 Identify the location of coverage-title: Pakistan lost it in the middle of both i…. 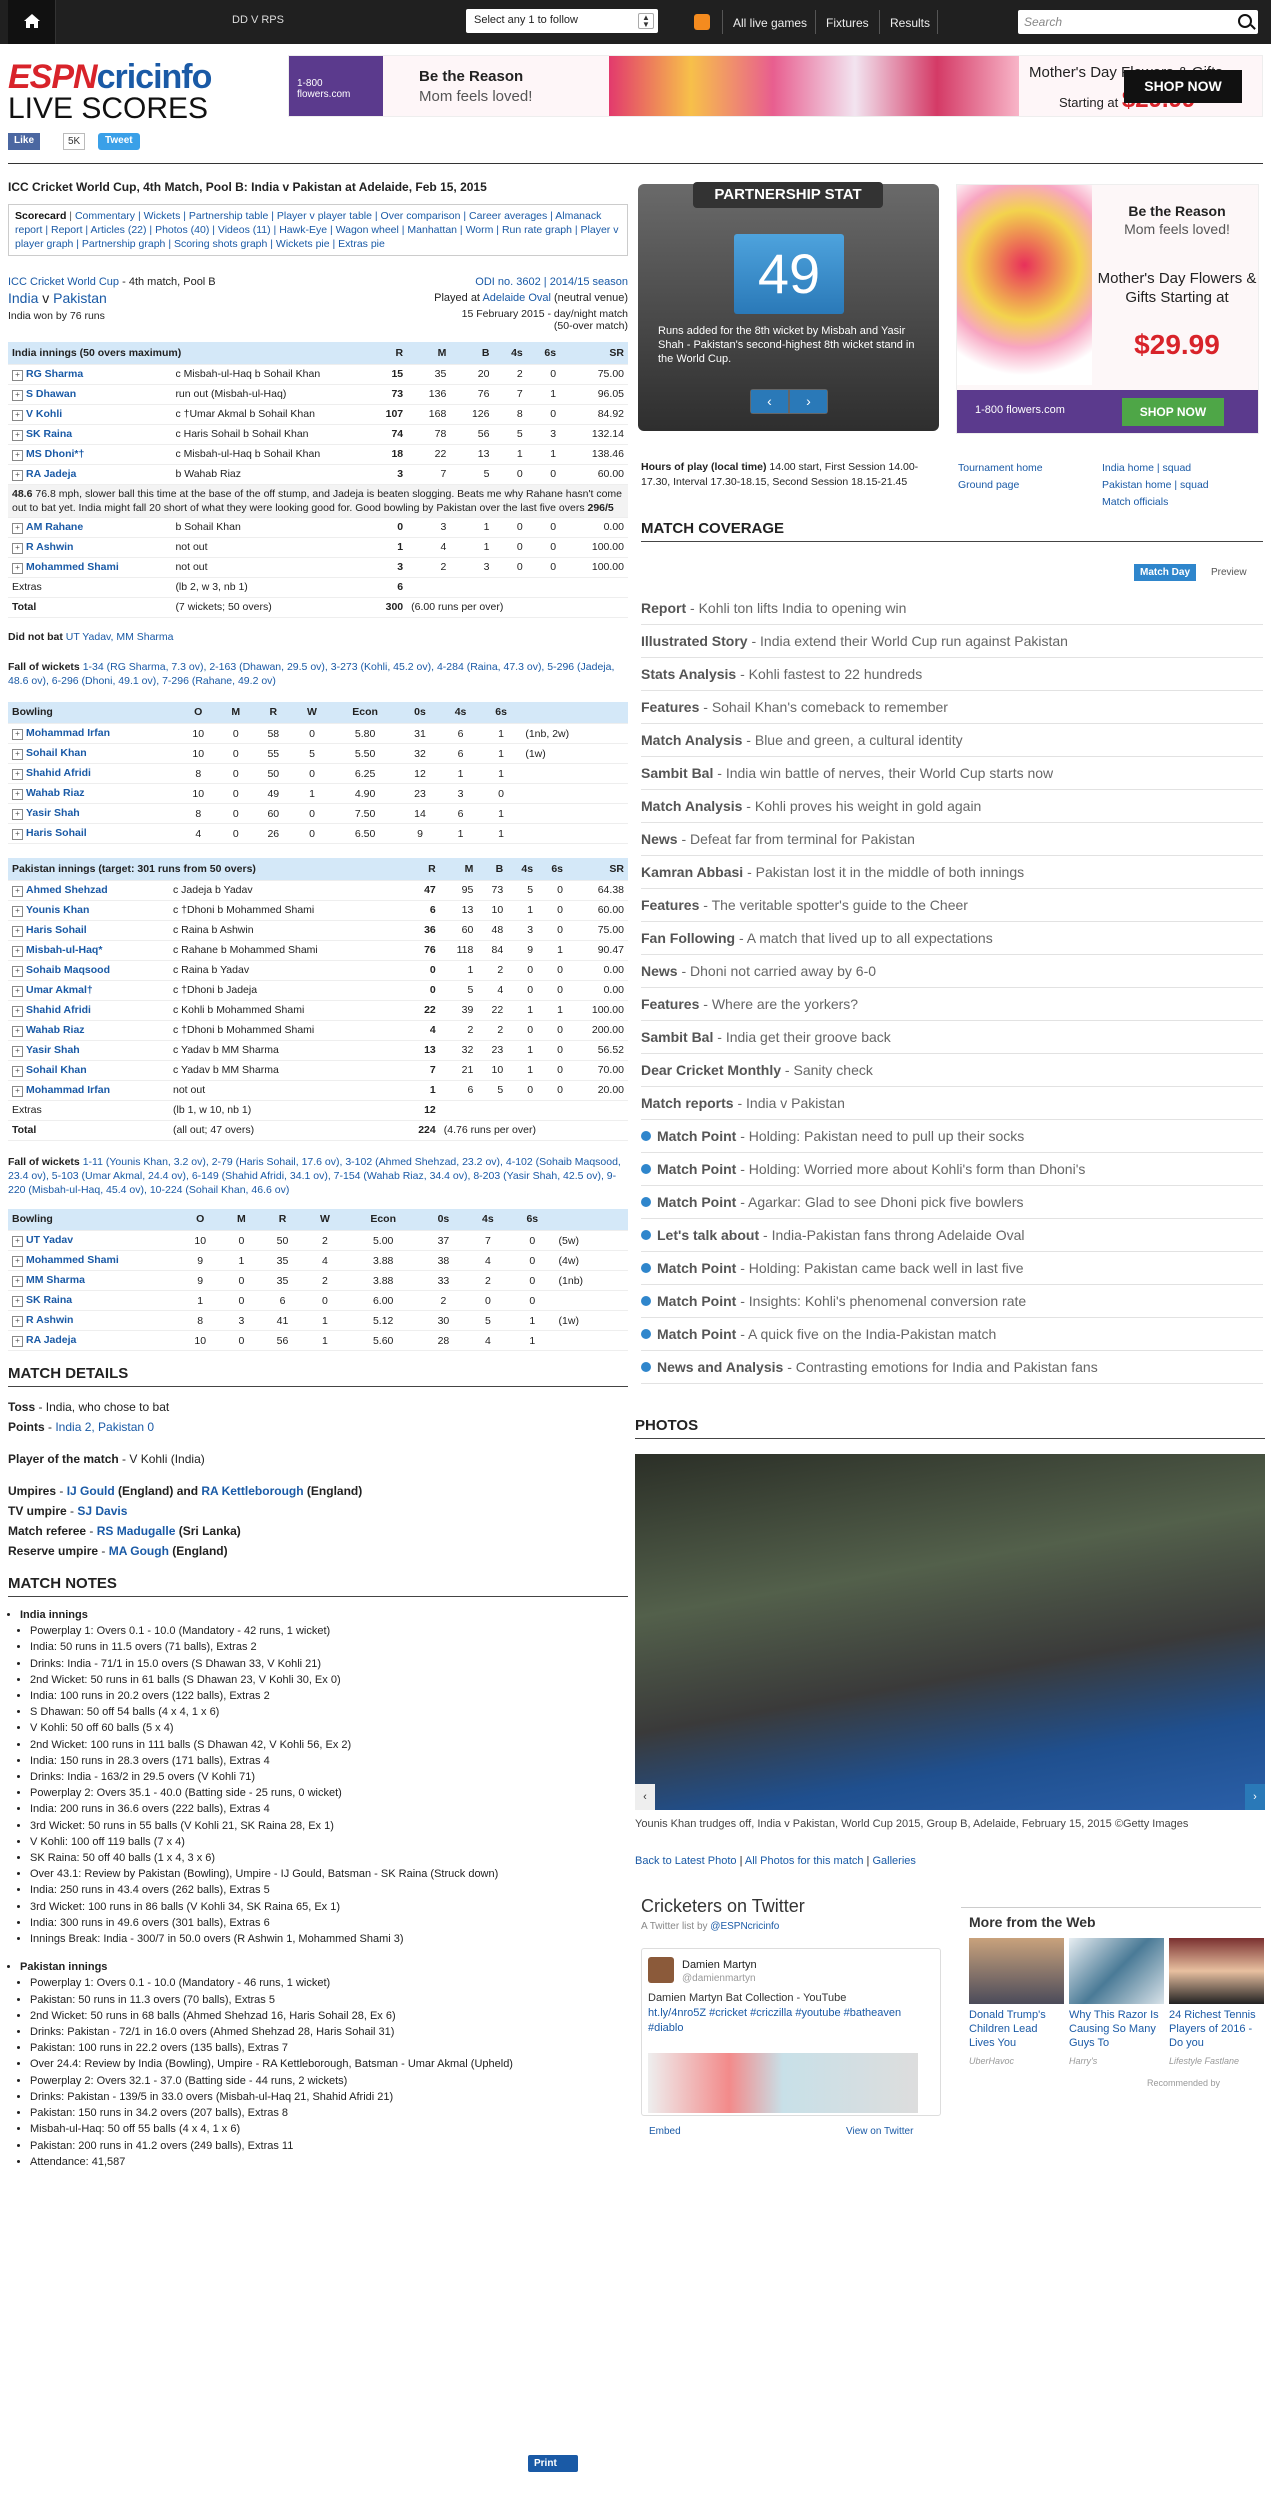
(890, 872).